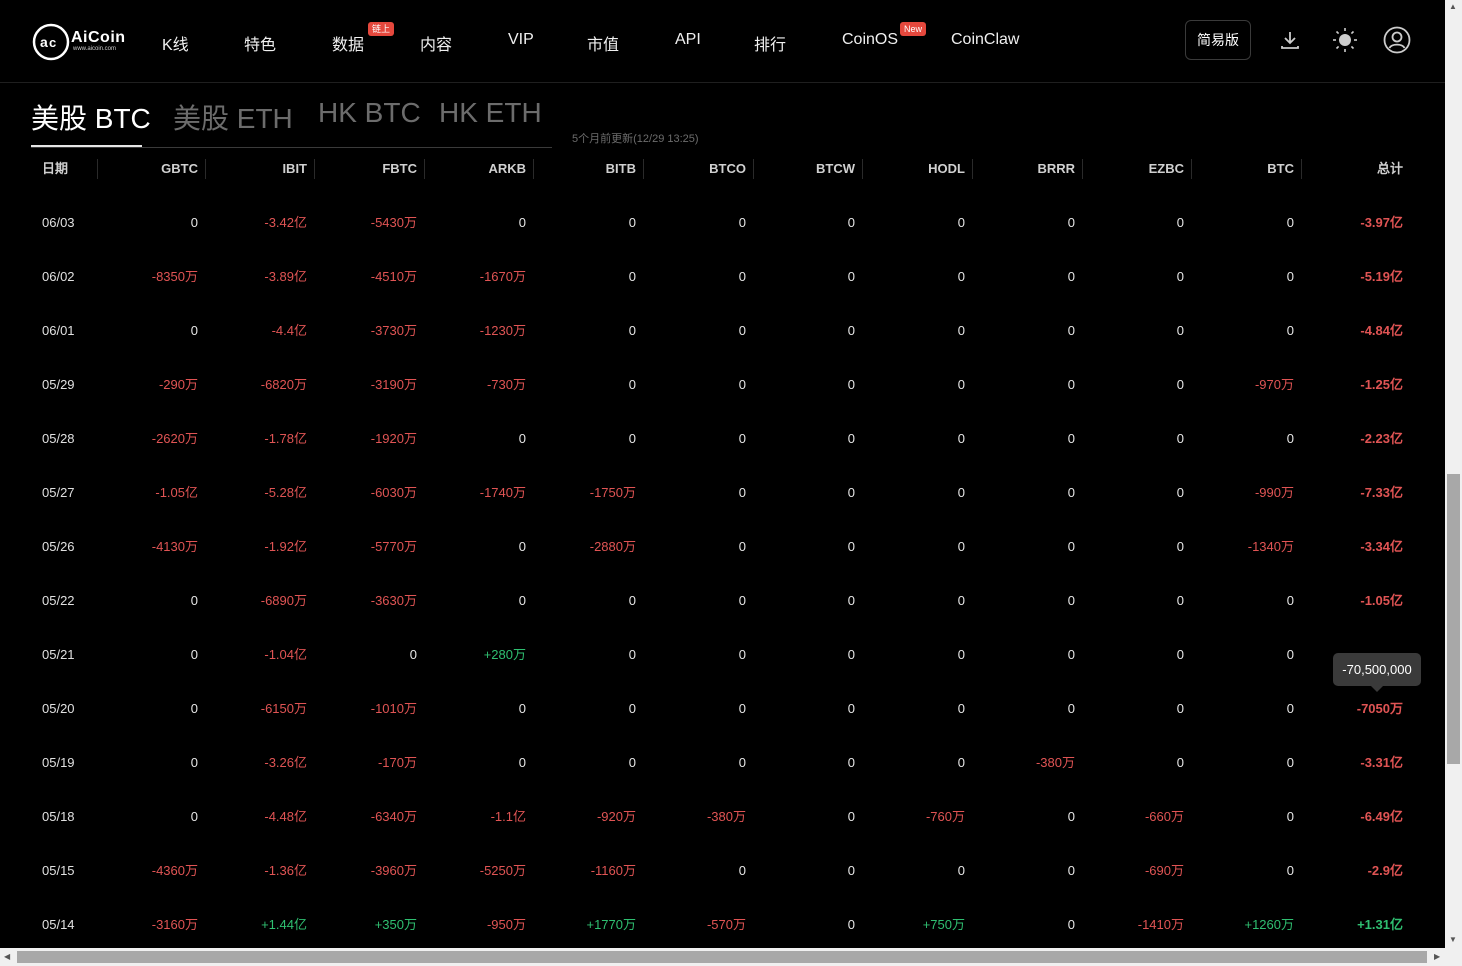 This screenshot has width=1462, height=966. Describe the element at coordinates (721, 655) in the screenshot. I see `table-row: 05/21 0 -1.04亿 0 +280万 0 0 0 0 0 0 0` at that location.